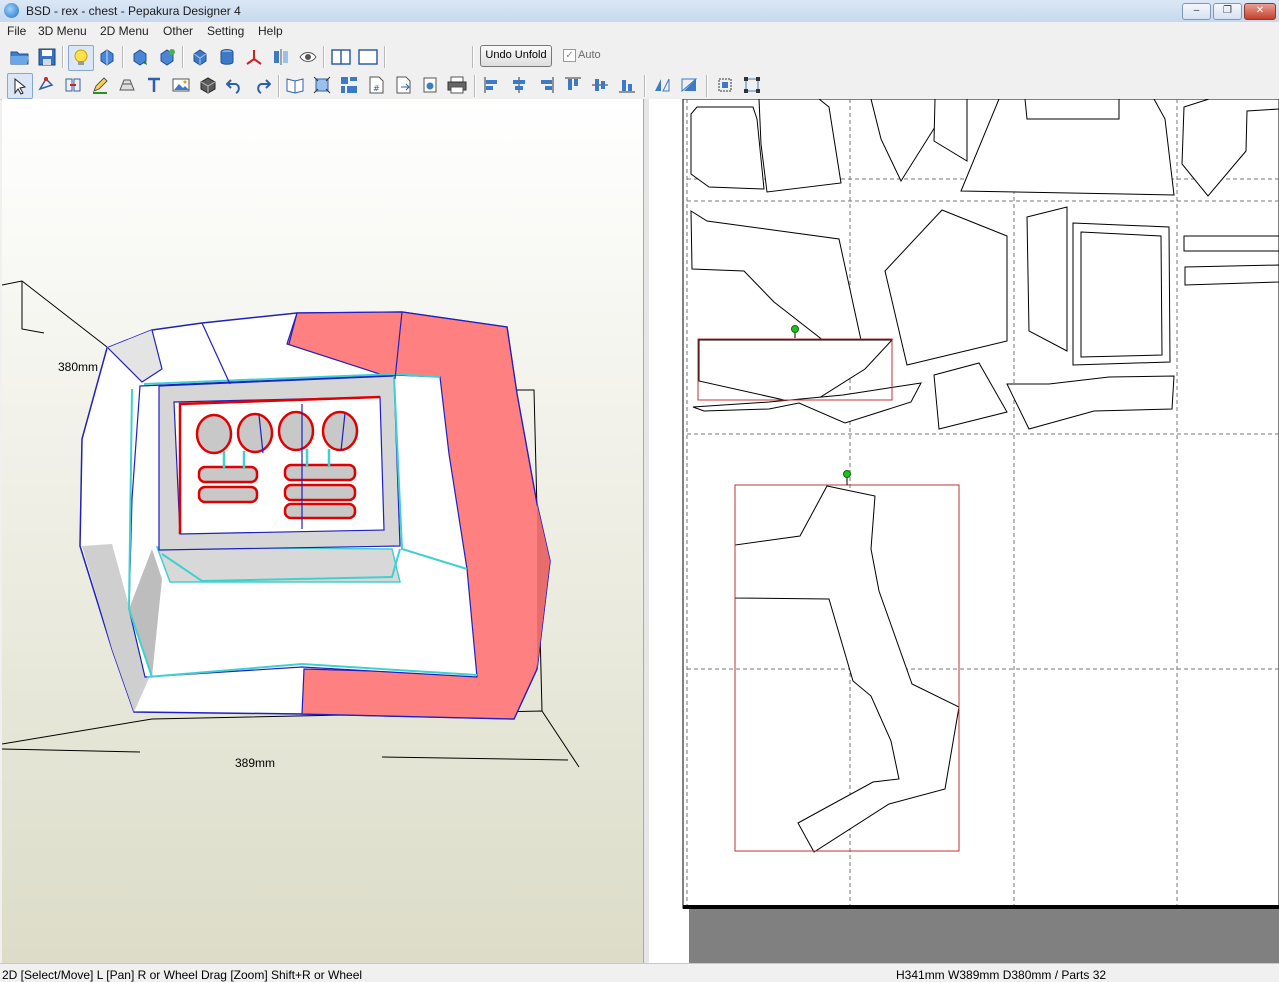 The height and width of the screenshot is (982, 1279). What do you see at coordinates (127, 85) in the screenshot?
I see `flap-icon` at bounding box center [127, 85].